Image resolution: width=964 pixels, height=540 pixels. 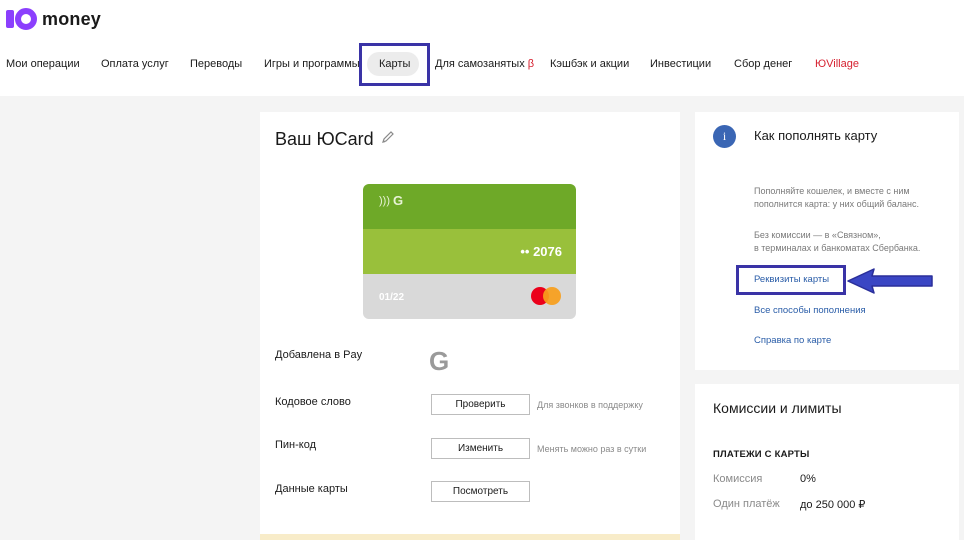 What do you see at coordinates (480, 448) in the screenshot?
I see `change-pin-button: Изменить` at bounding box center [480, 448].